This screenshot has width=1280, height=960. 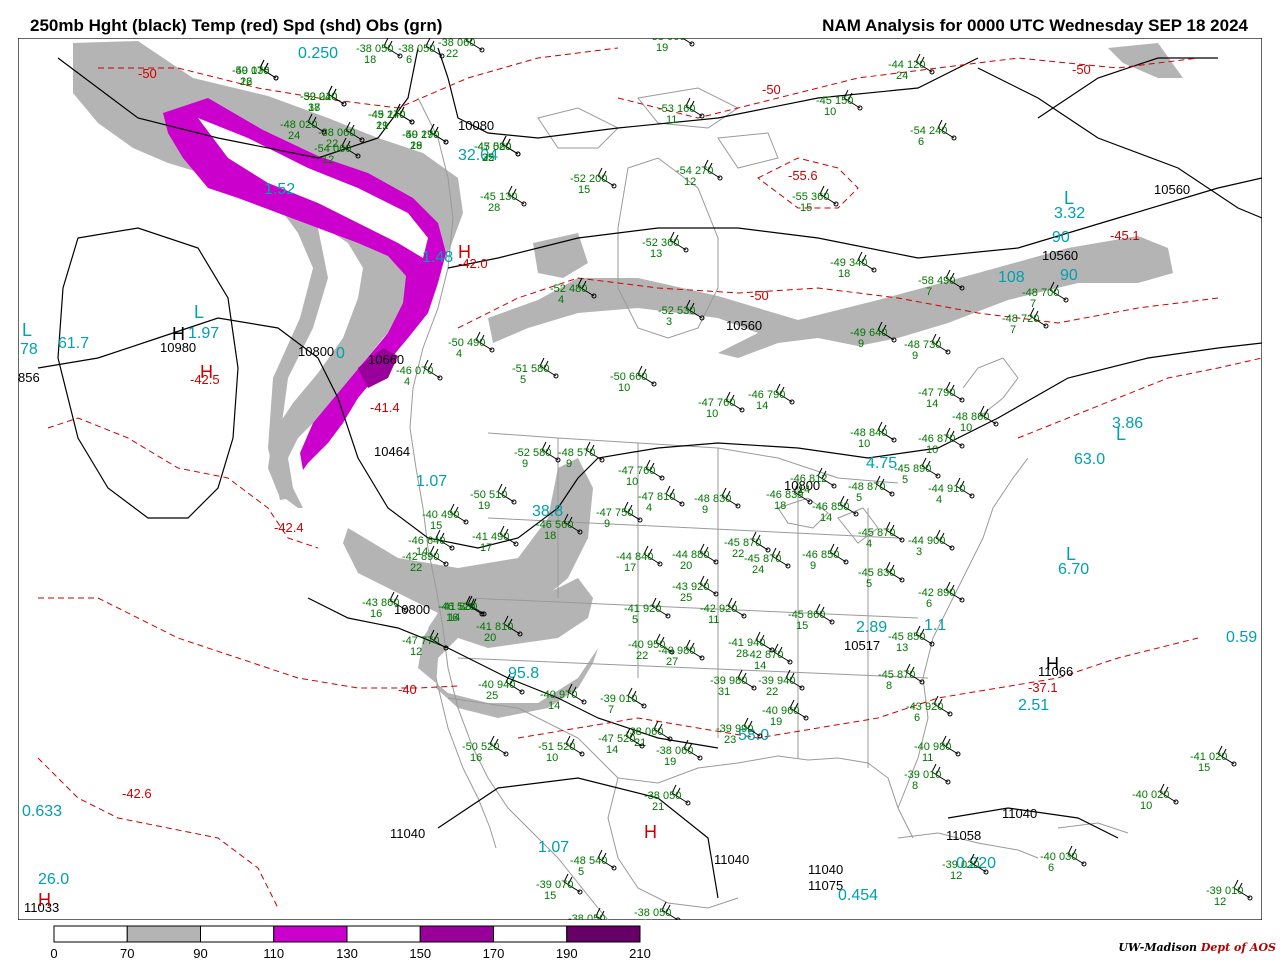 I want to click on legend-tick-label: 210, so click(x=640, y=953).